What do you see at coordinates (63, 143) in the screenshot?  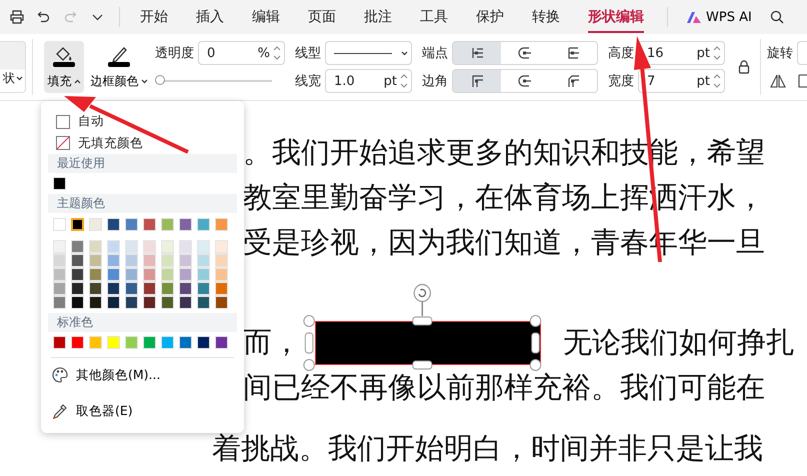 I see `no-fill-icon` at bounding box center [63, 143].